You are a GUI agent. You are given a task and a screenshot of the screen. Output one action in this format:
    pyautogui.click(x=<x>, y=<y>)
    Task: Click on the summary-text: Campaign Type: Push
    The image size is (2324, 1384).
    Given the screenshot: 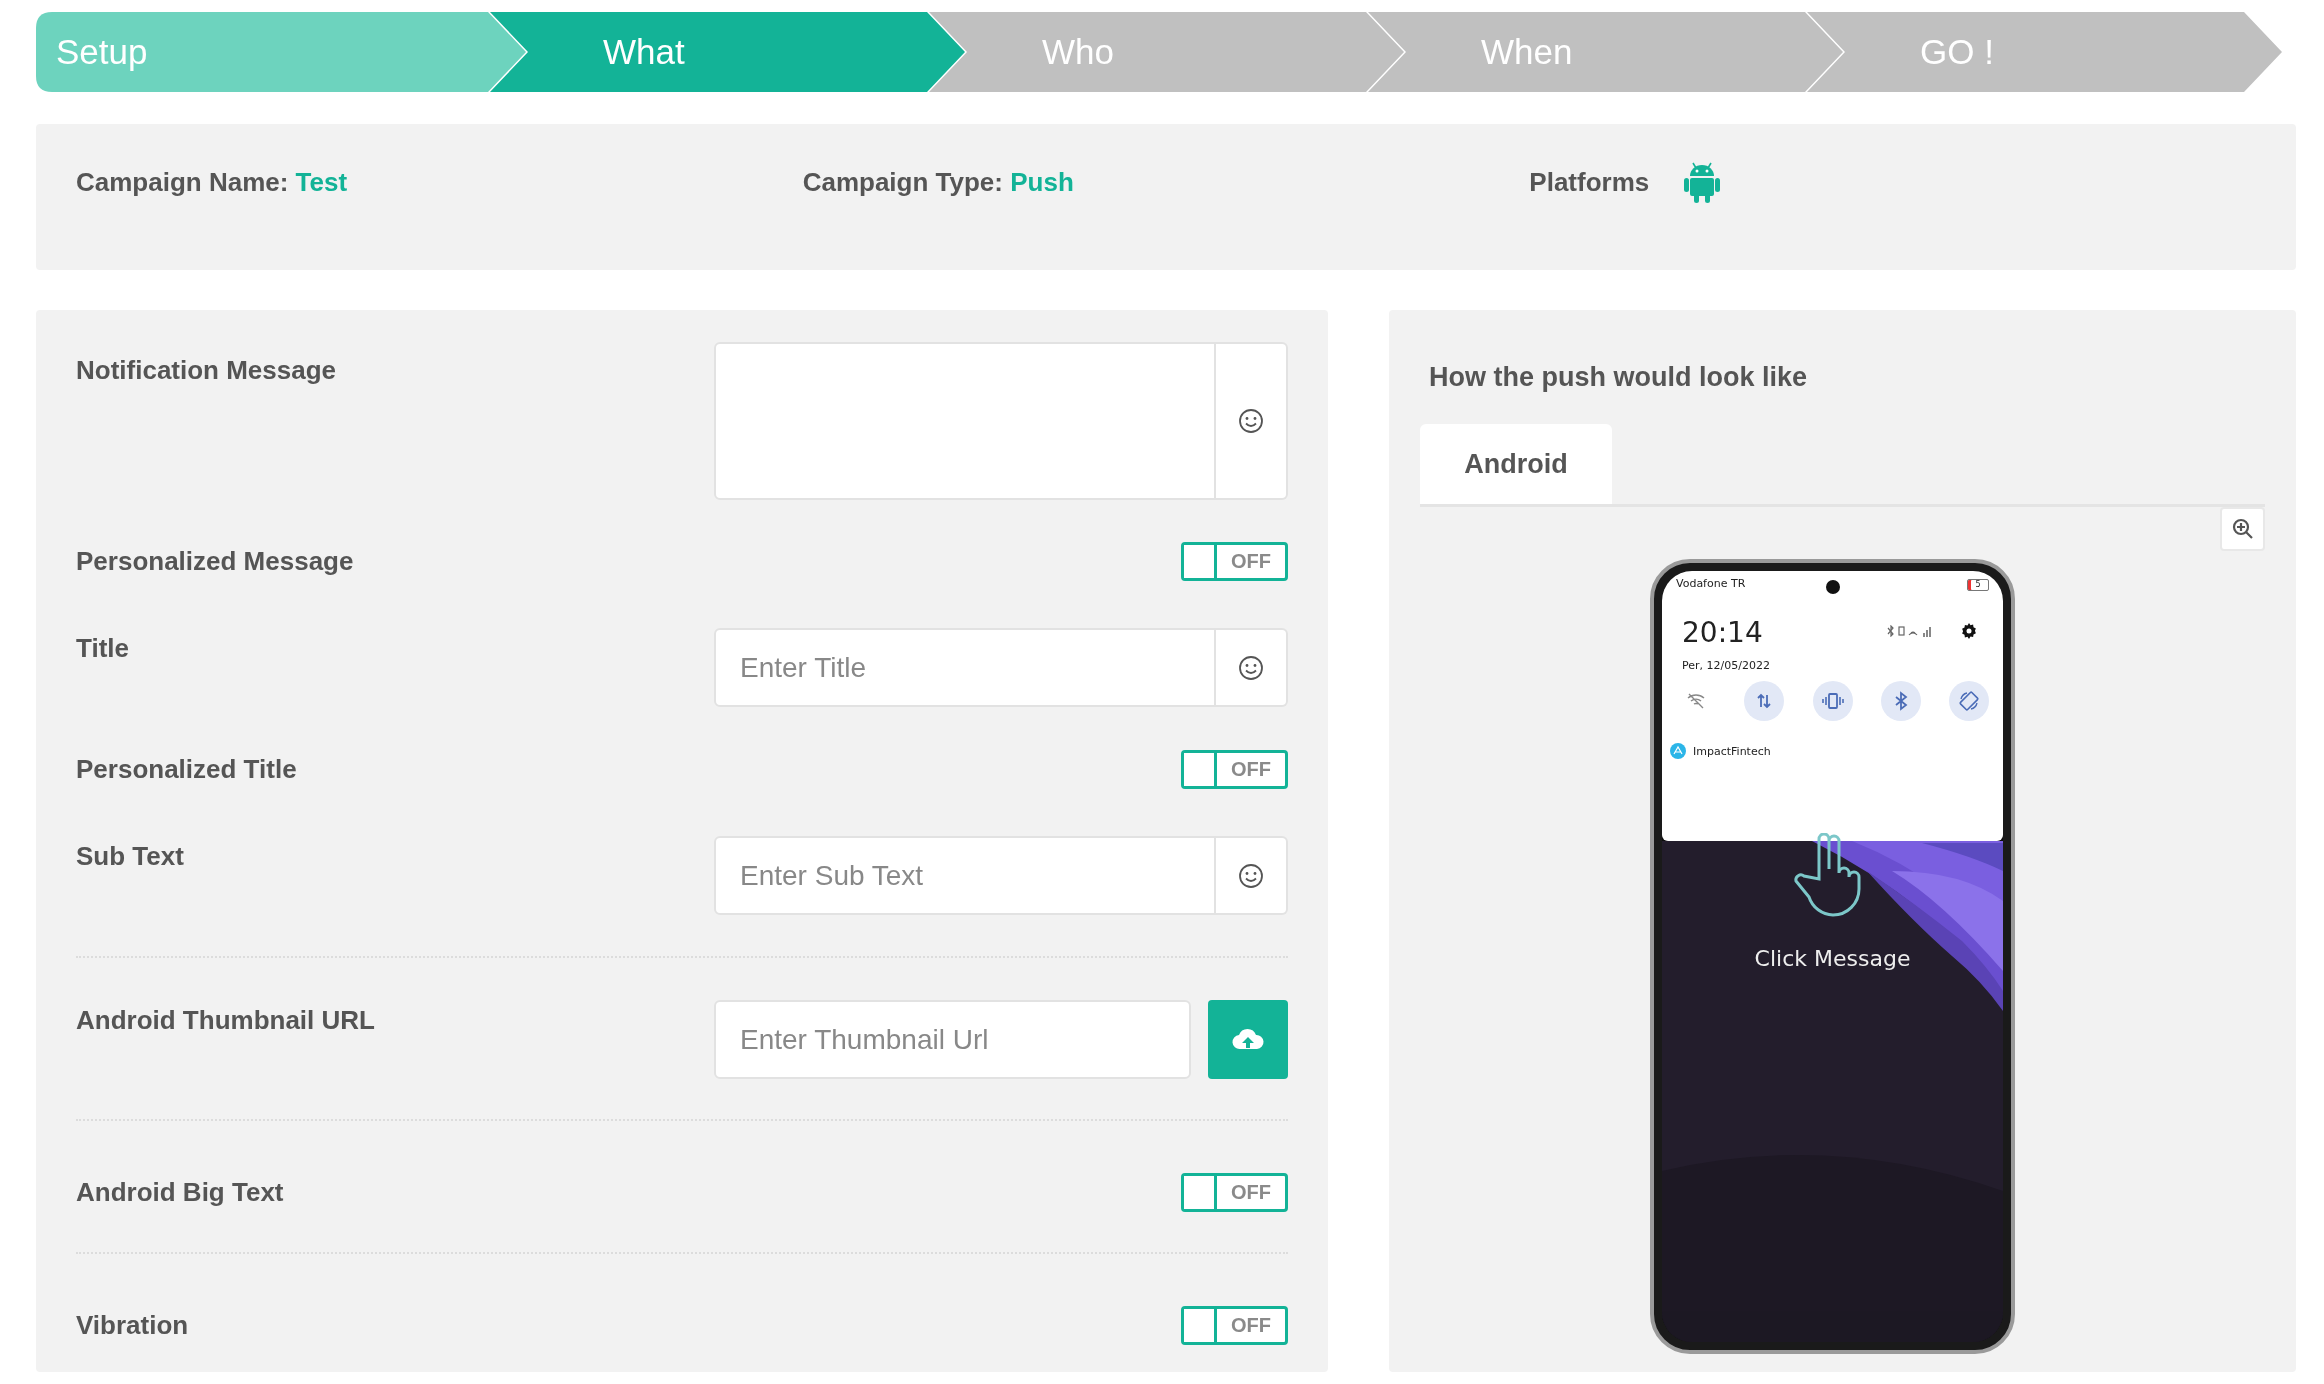 What is the action you would take?
    pyautogui.click(x=938, y=182)
    